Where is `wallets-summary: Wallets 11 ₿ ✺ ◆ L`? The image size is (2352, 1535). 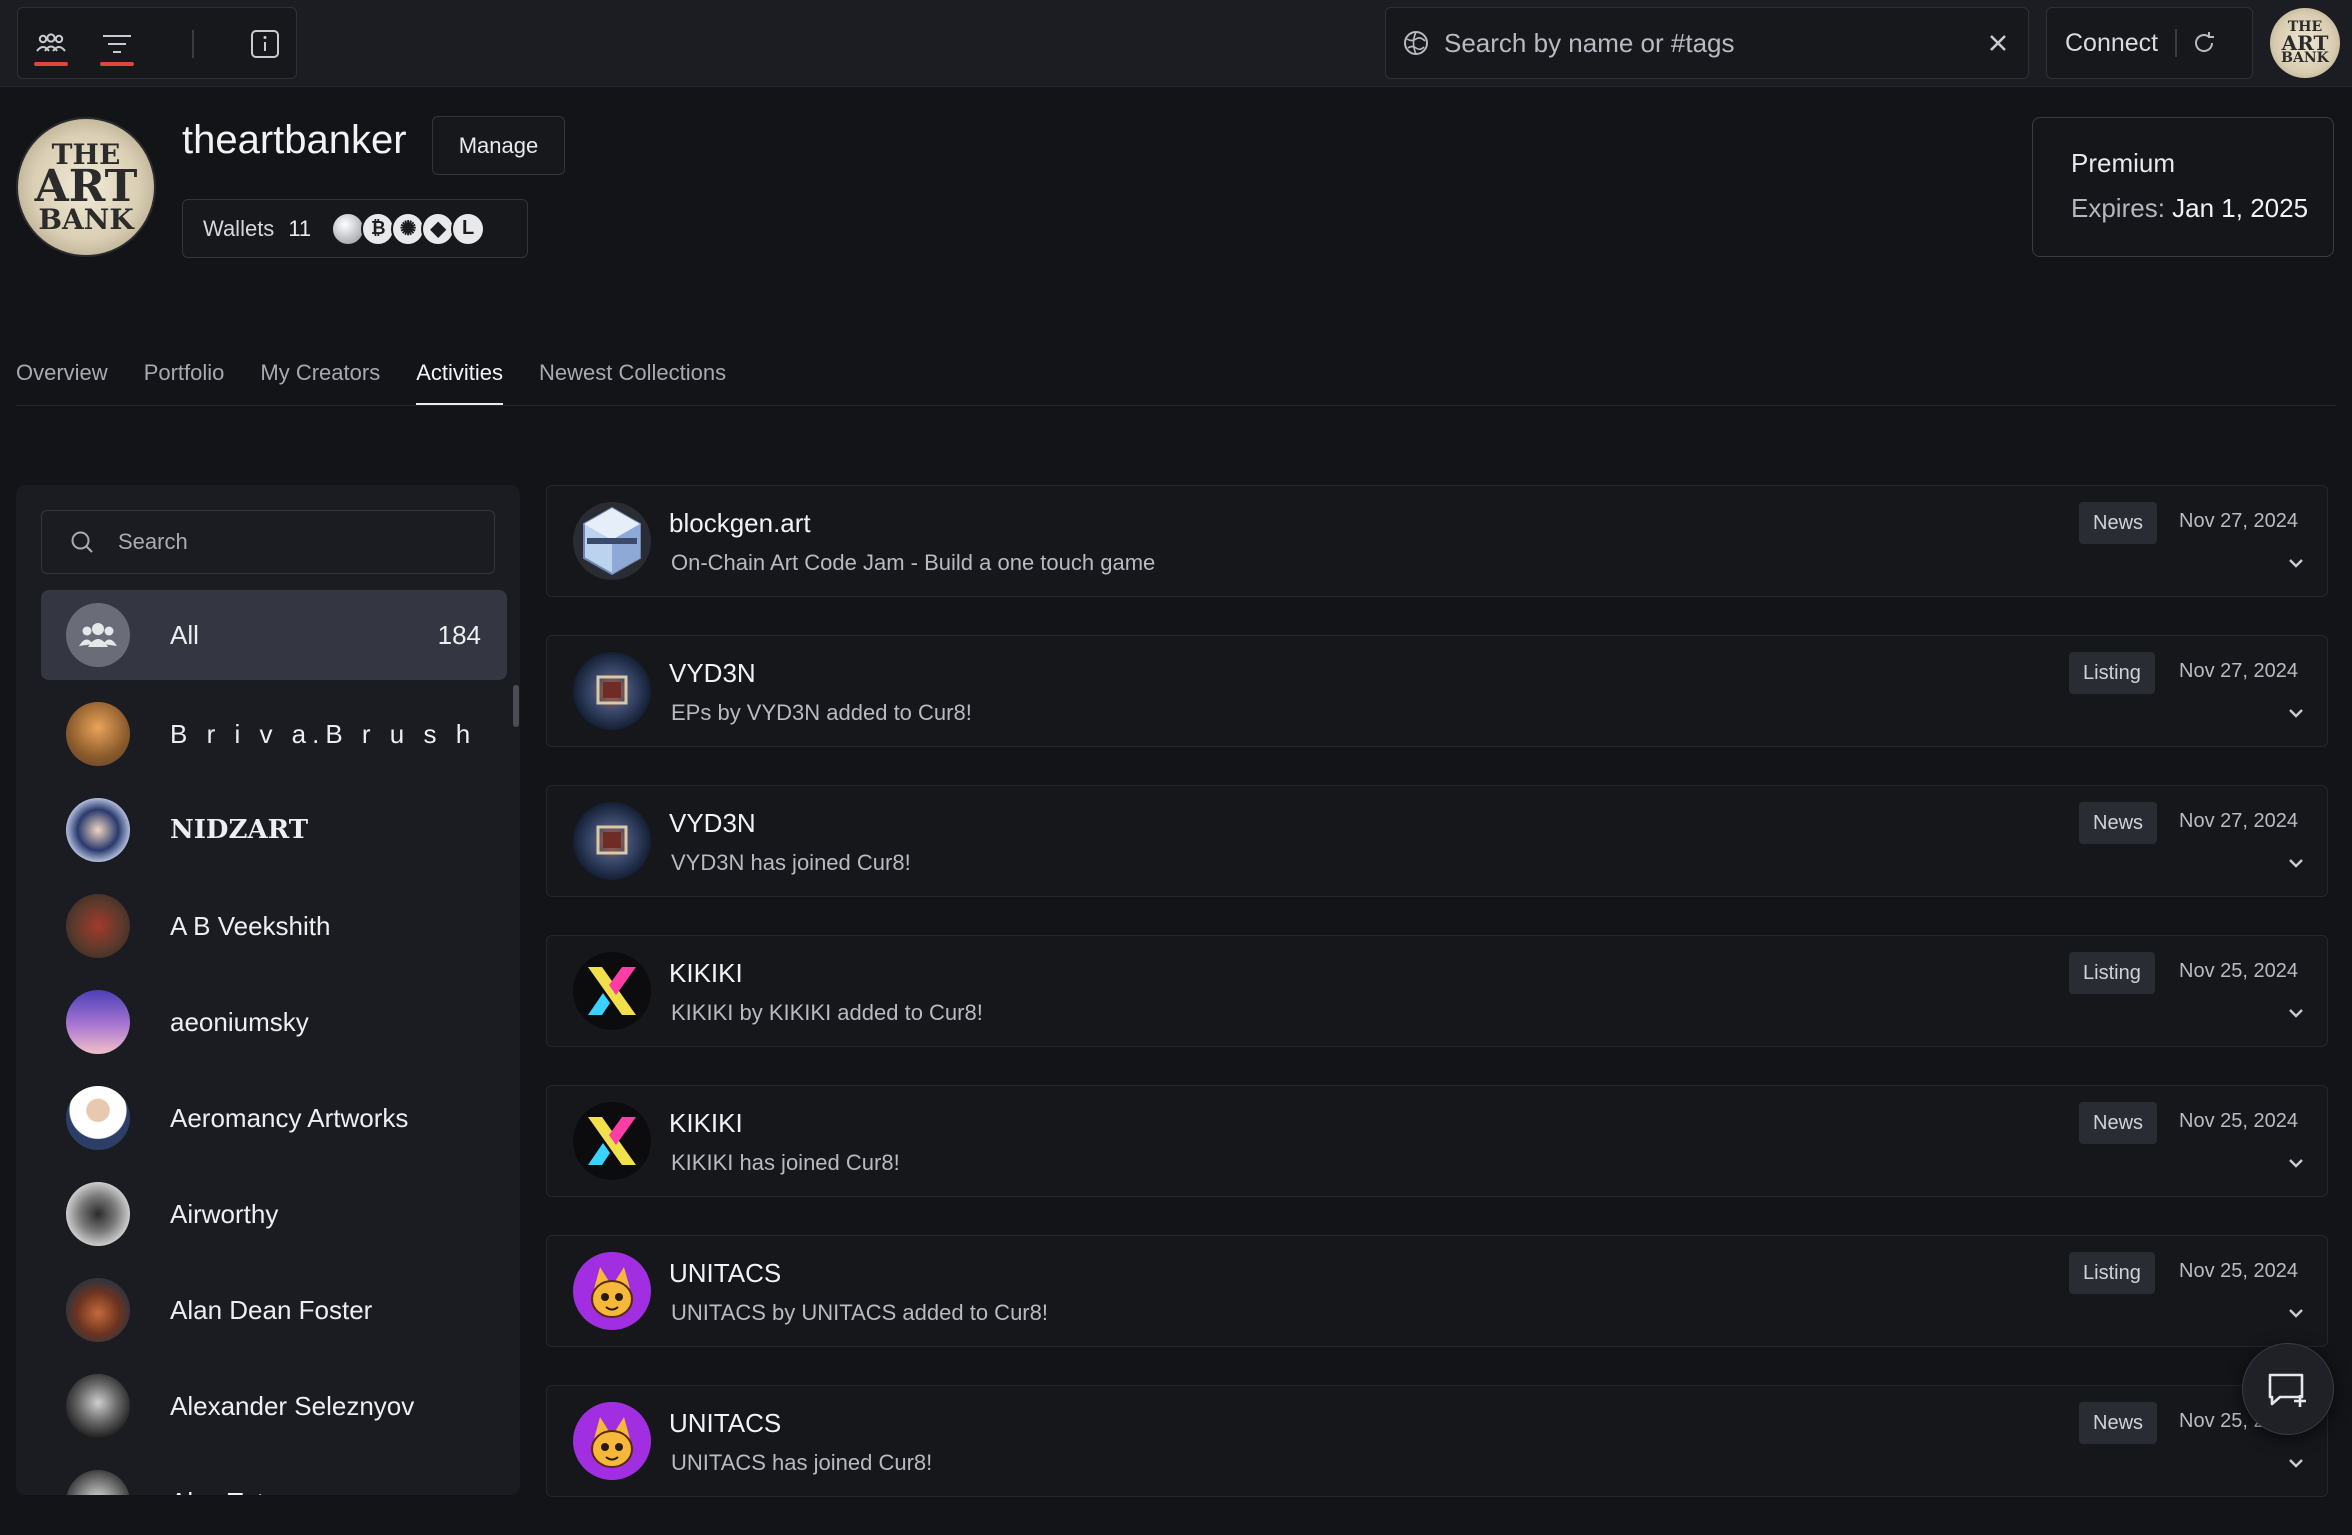 wallets-summary: Wallets 11 ₿ ✺ ◆ L is located at coordinates (355, 228).